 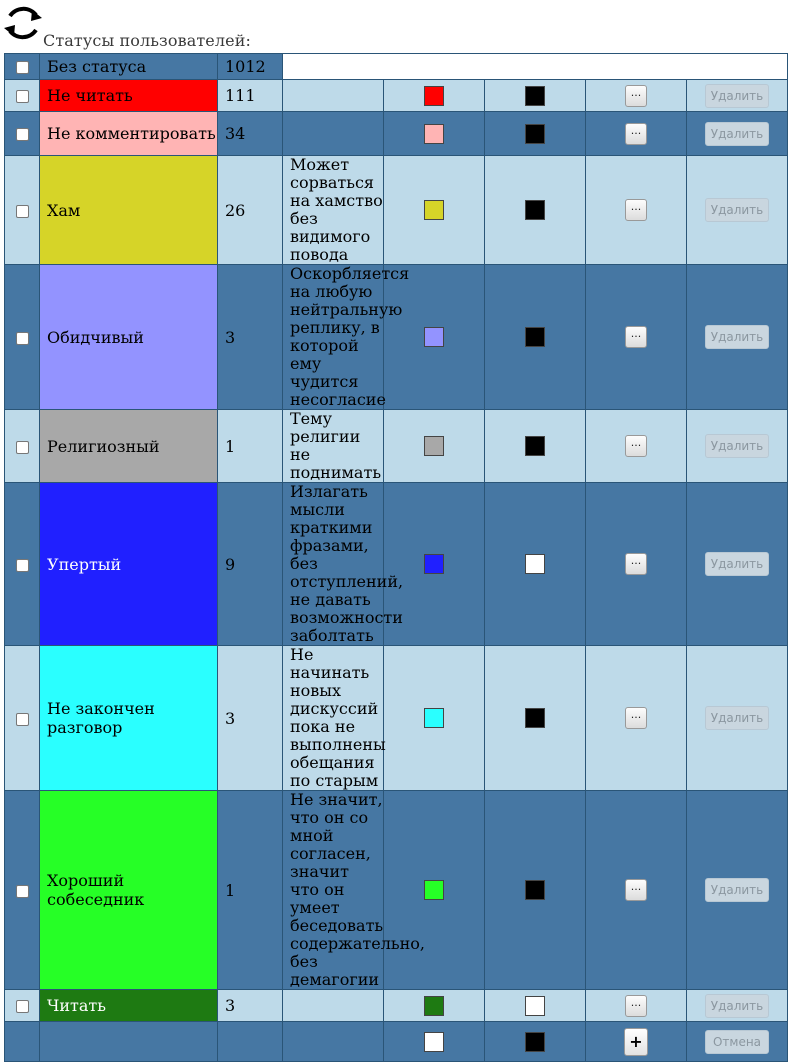 I want to click on add-status-button: +, so click(x=636, y=1041).